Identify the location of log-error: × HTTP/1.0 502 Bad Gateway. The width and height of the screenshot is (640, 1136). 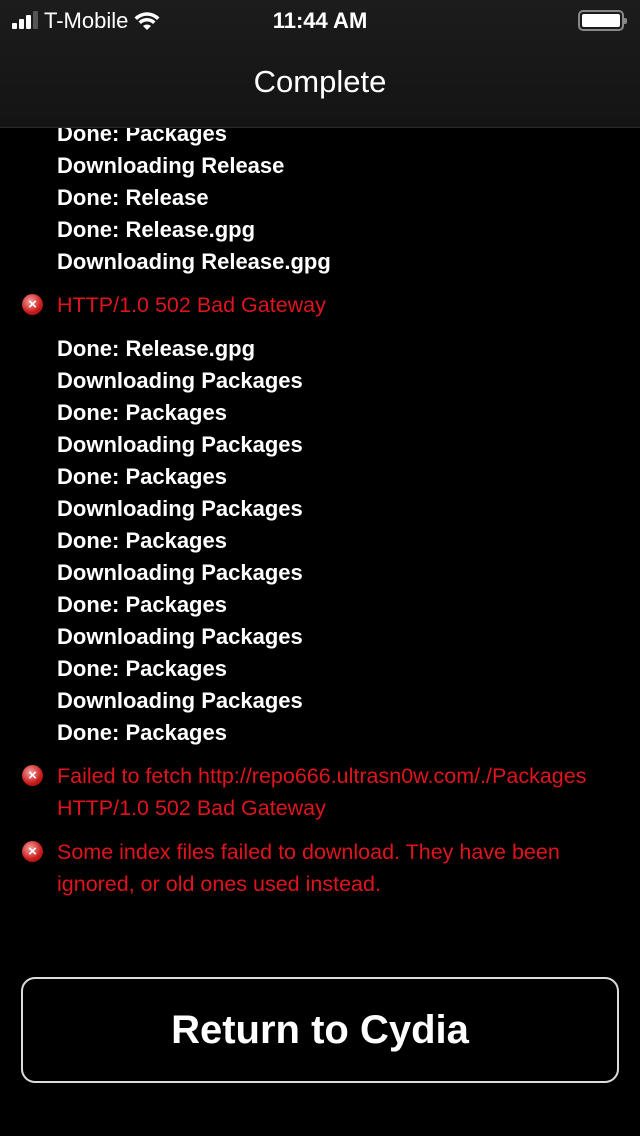
(320, 305).